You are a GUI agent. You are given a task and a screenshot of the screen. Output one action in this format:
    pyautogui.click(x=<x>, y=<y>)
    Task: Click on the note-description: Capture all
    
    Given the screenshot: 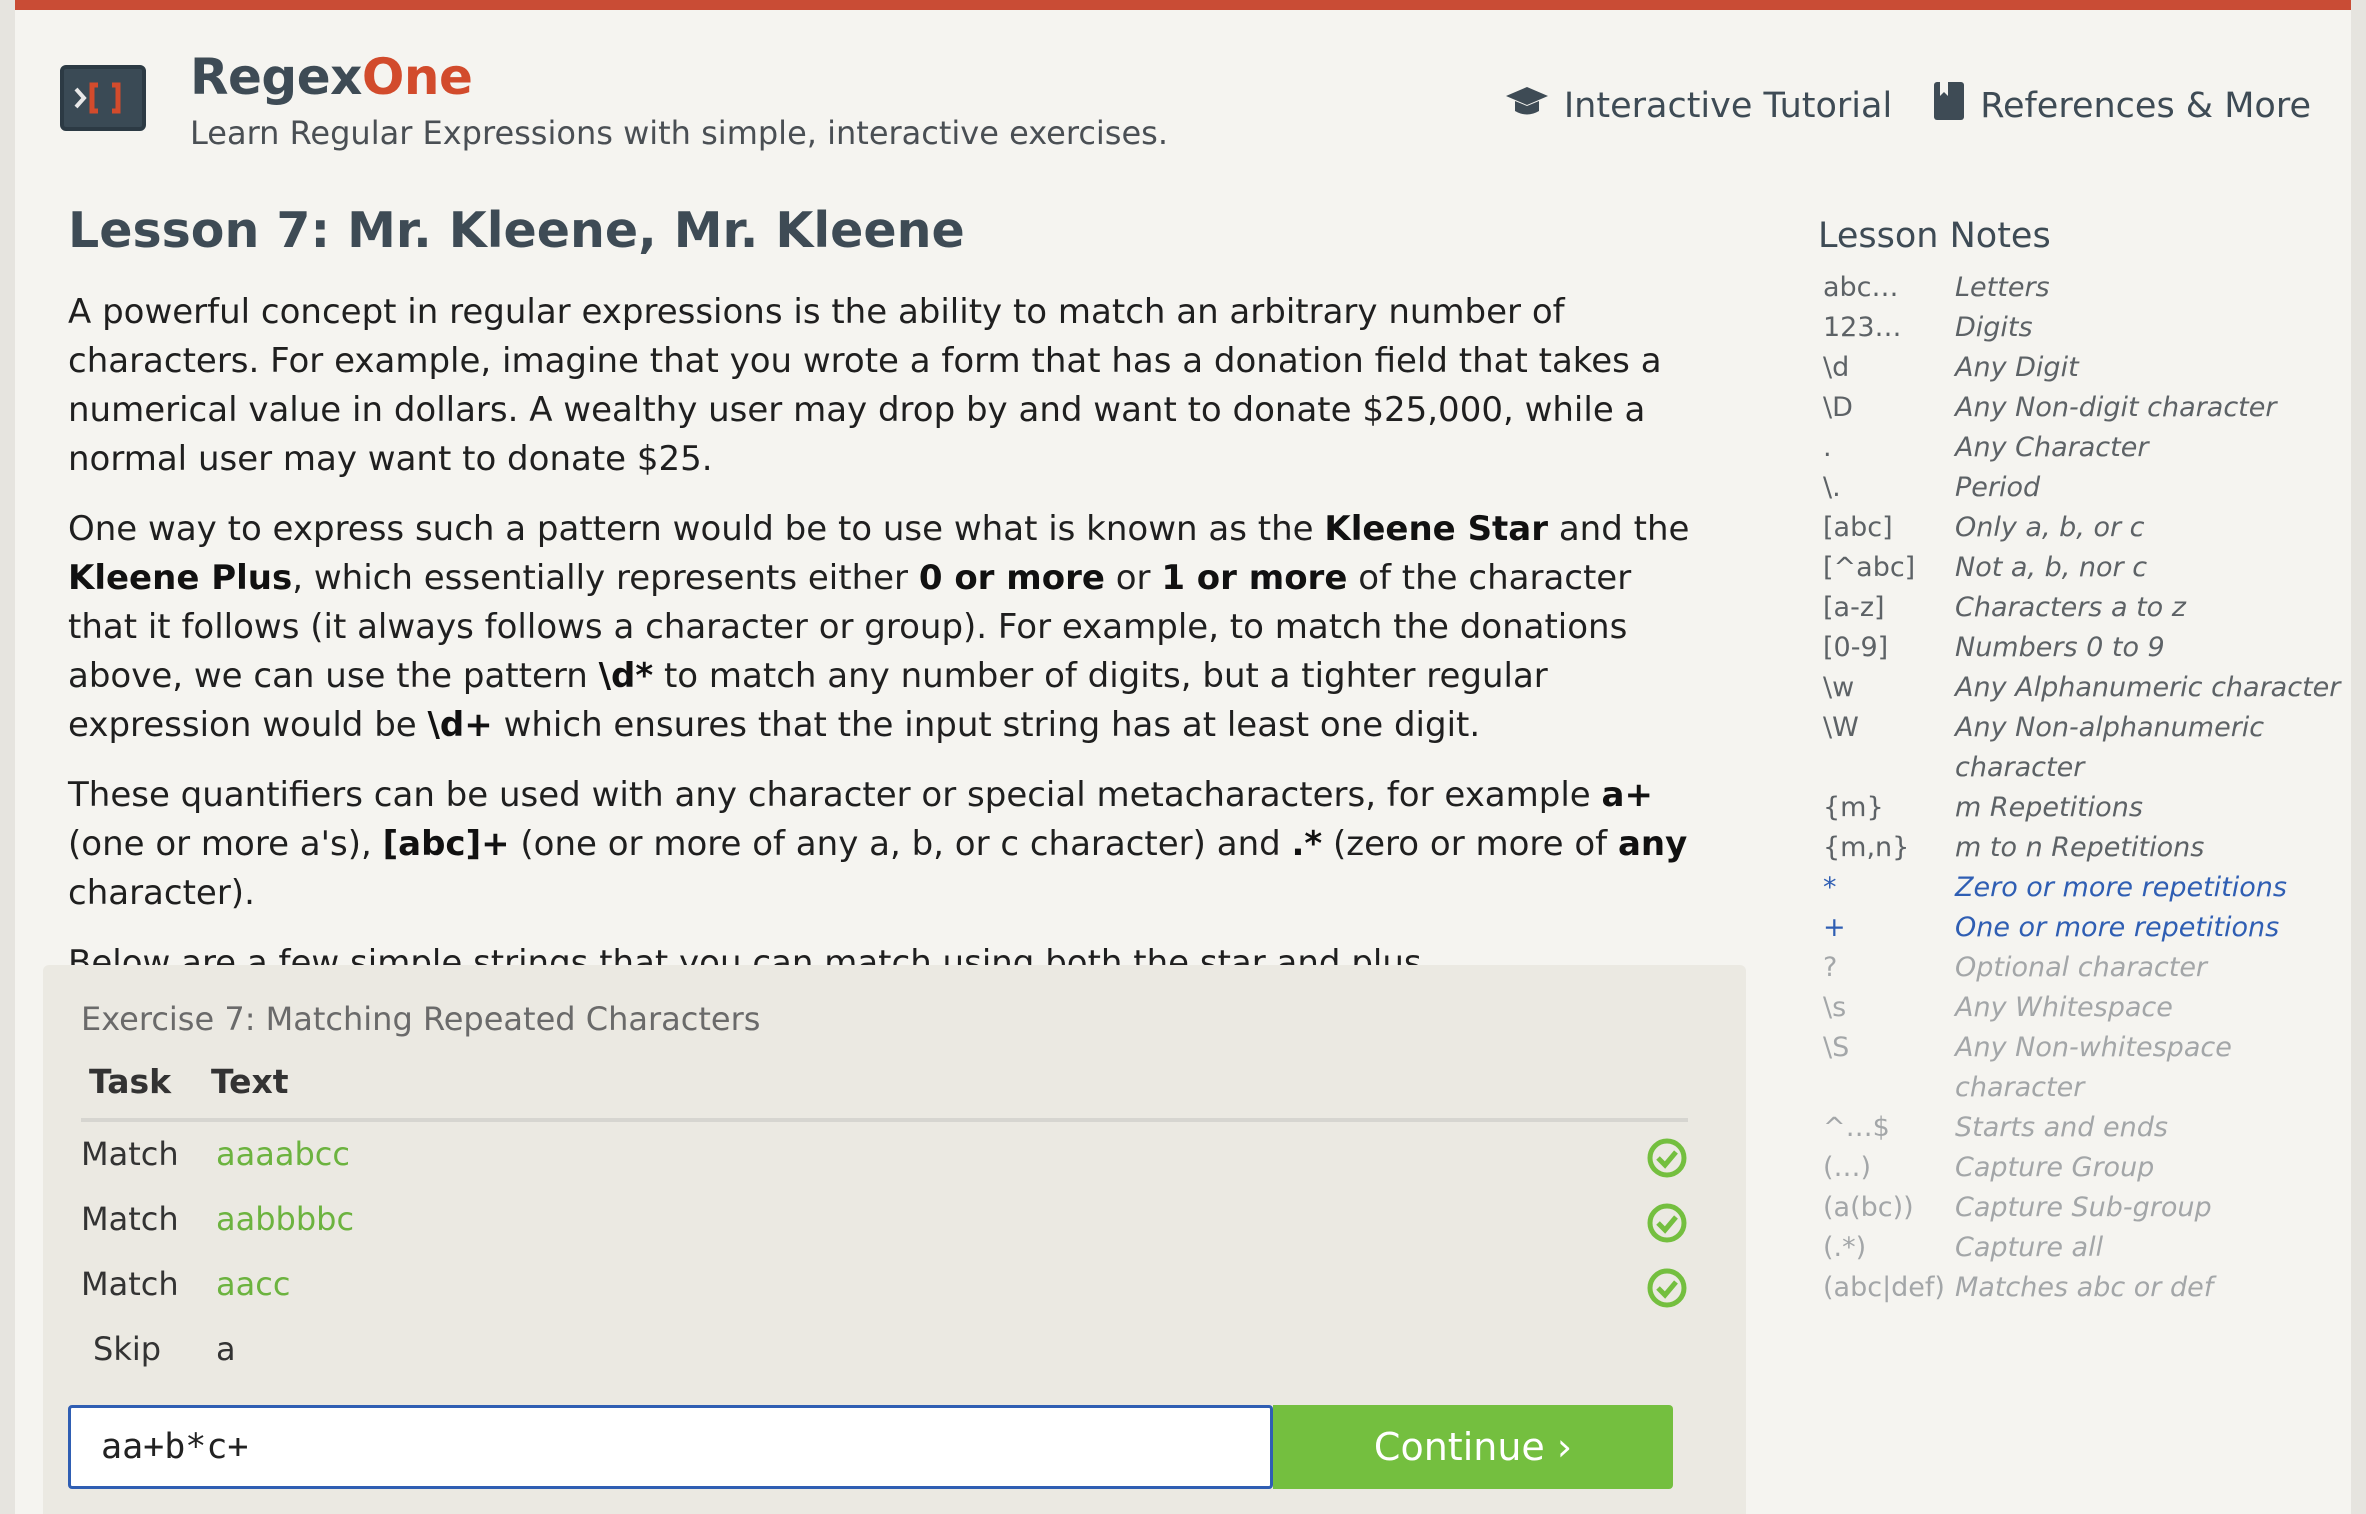 What is the action you would take?
    pyautogui.click(x=2029, y=1247)
    